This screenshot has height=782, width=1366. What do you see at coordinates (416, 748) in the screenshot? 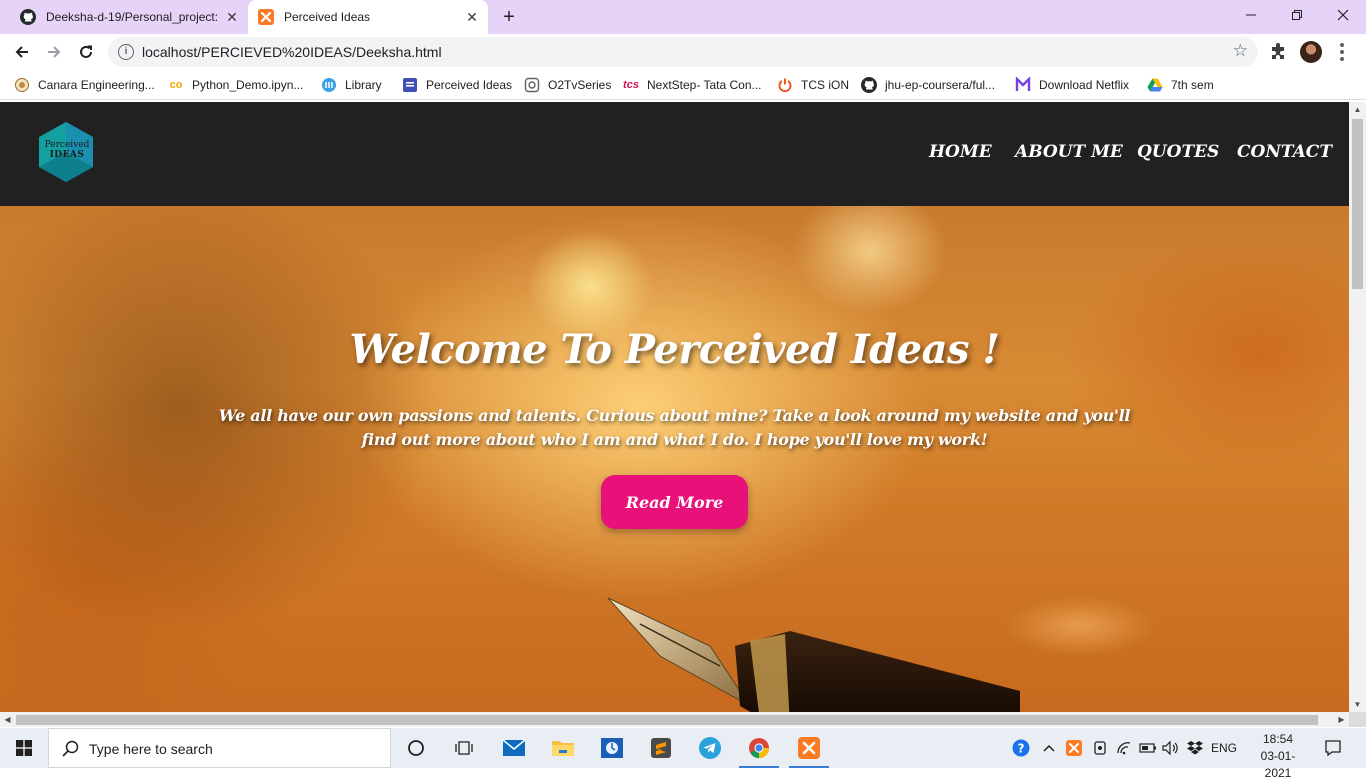
I see `cortana-icon` at bounding box center [416, 748].